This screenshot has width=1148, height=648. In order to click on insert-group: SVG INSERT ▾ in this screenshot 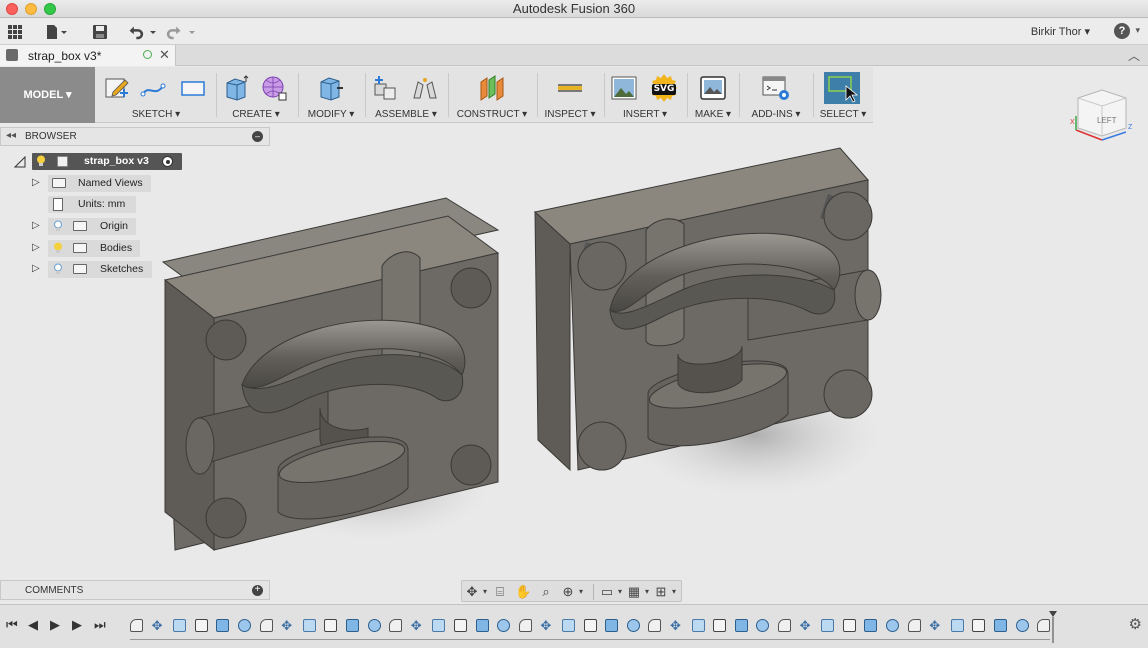, I will do `click(645, 95)`.